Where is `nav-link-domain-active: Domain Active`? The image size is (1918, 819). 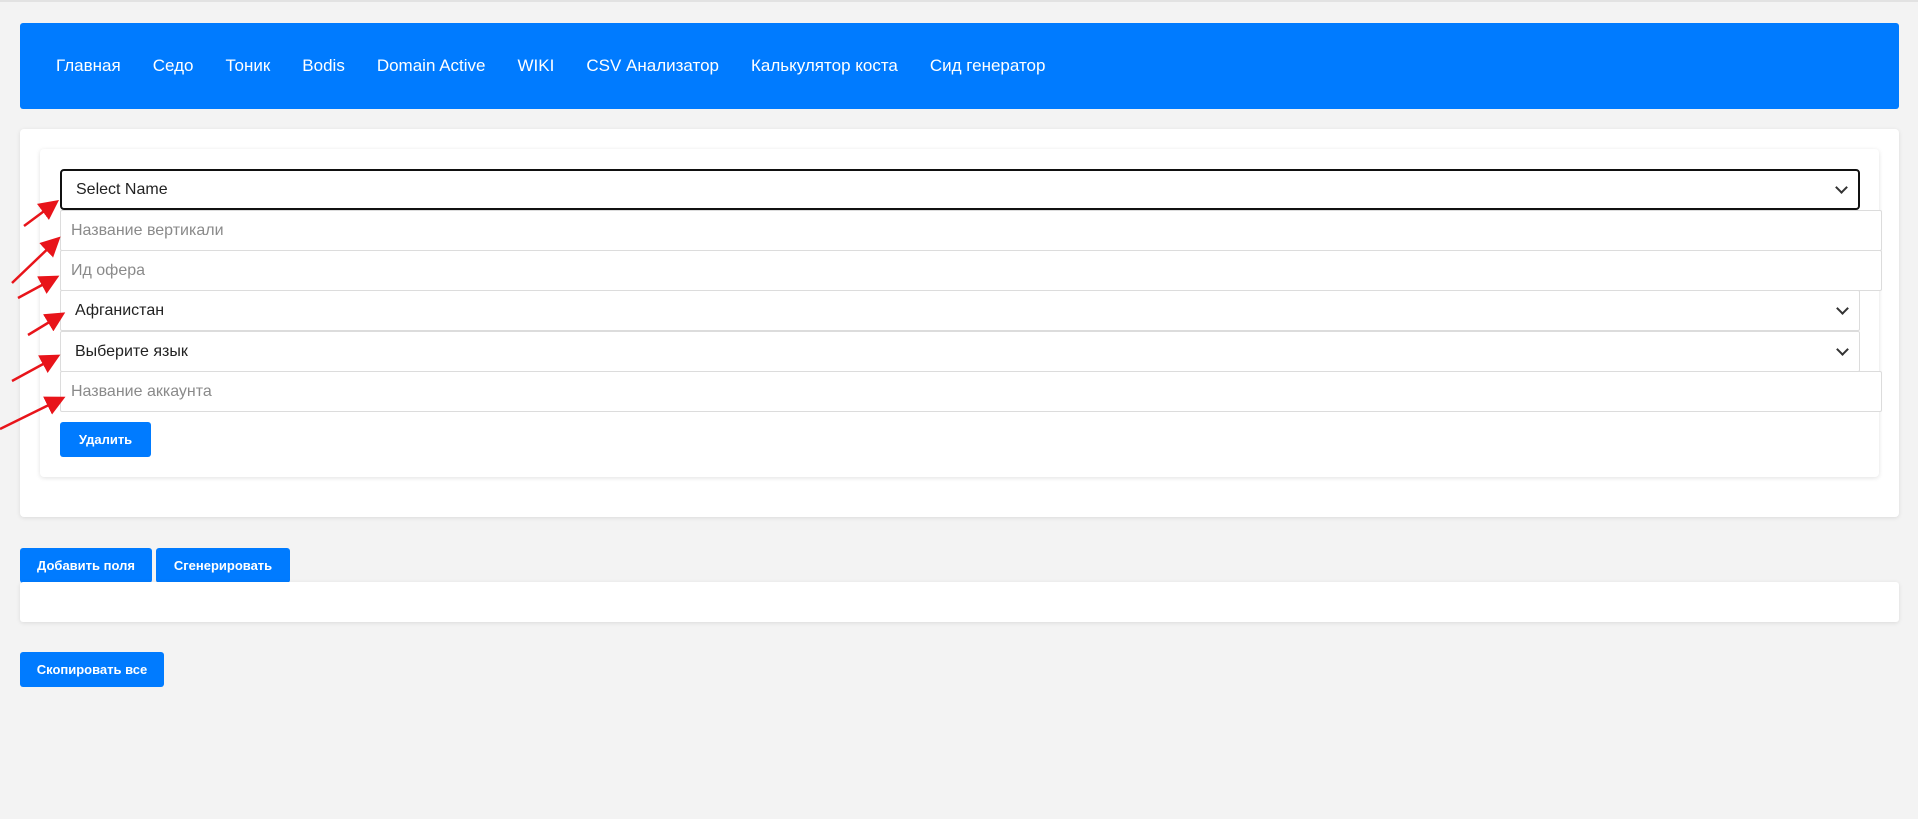 nav-link-domain-active: Domain Active is located at coordinates (431, 66).